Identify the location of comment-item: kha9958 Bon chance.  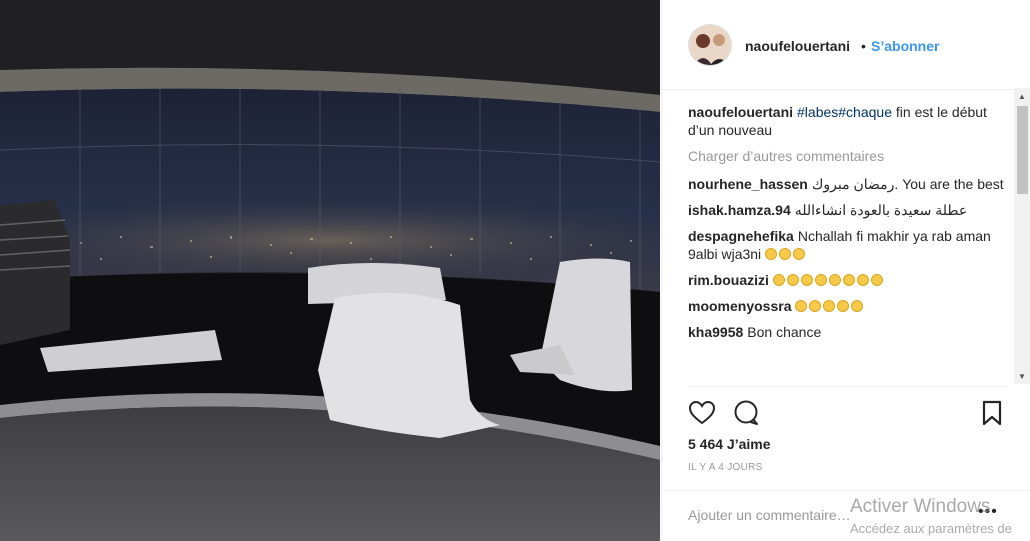
(848, 332).